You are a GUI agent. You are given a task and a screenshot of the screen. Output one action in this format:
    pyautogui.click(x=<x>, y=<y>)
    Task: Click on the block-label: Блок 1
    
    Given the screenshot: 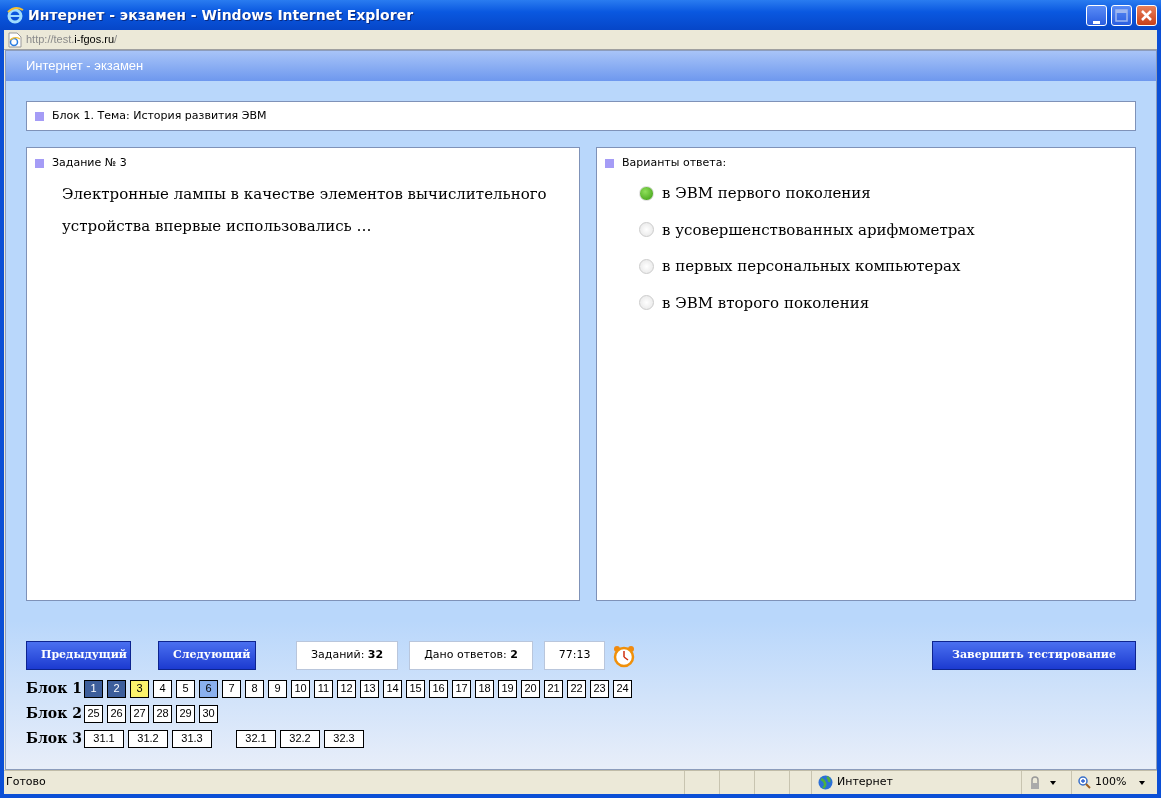 What is the action you would take?
    pyautogui.click(x=54, y=688)
    